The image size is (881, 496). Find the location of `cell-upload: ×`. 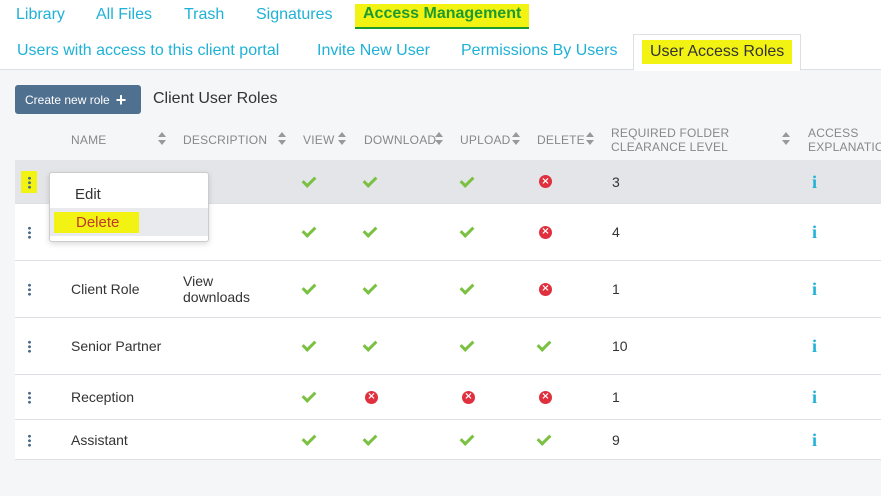

cell-upload: × is located at coordinates (468, 397).